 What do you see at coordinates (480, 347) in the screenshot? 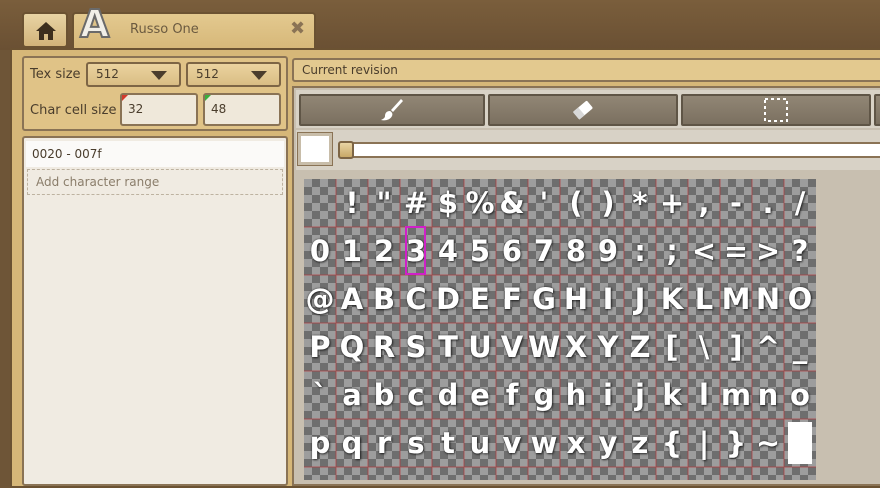
I see `glyph-cell: U` at bounding box center [480, 347].